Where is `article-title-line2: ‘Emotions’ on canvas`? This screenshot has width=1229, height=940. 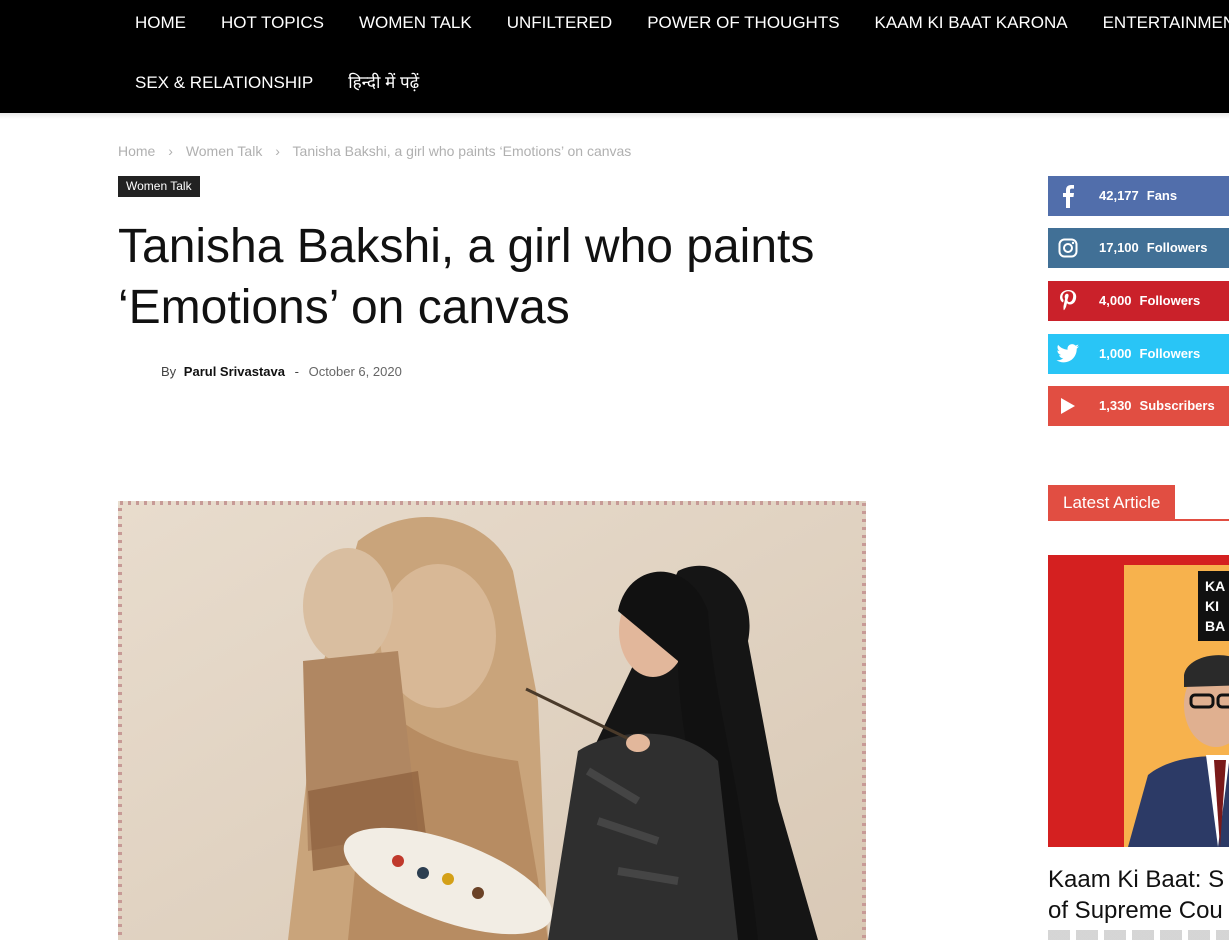
article-title-line2: ‘Emotions’ on canvas is located at coordinates (344, 307).